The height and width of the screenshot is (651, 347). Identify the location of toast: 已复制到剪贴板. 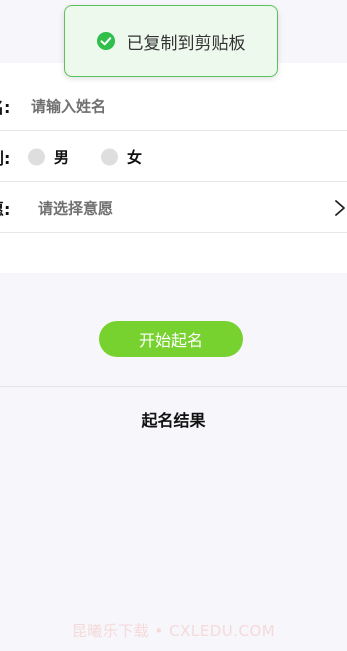
(171, 41).